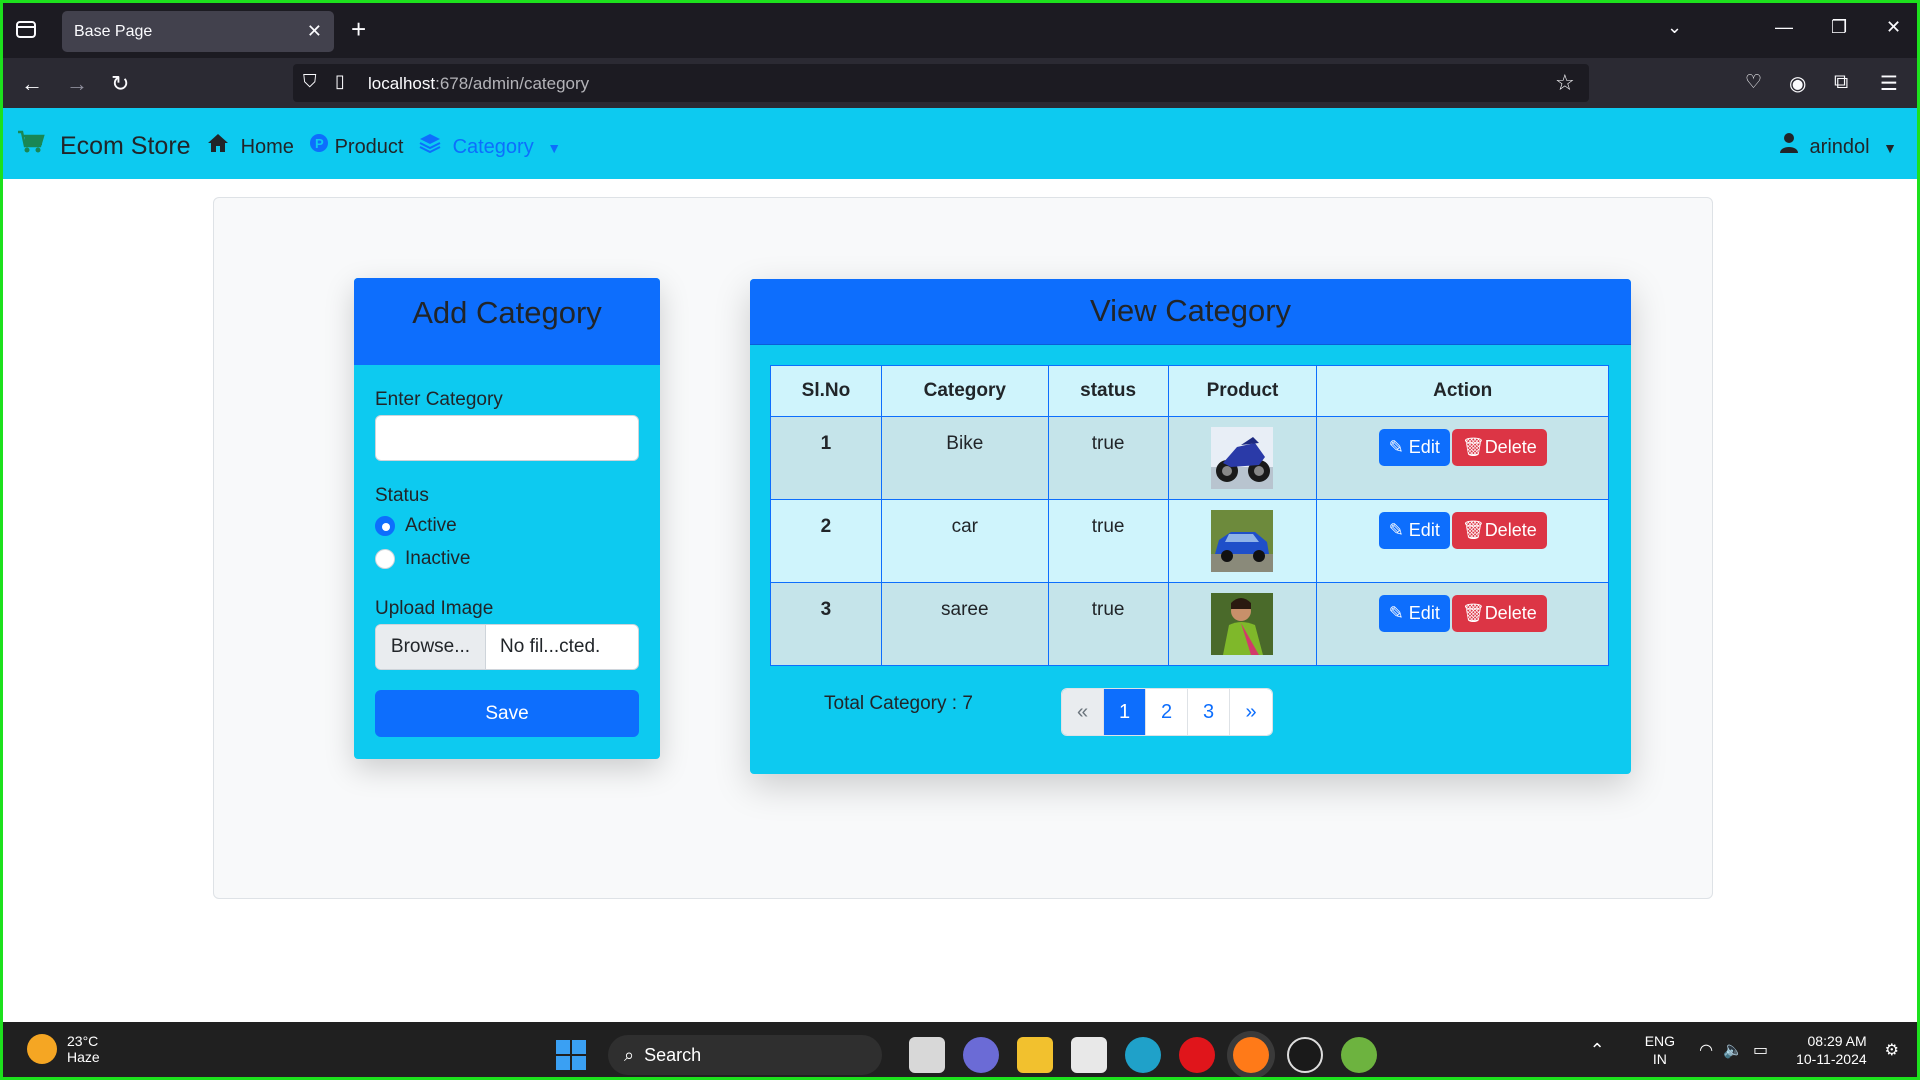 The image size is (1920, 1080). What do you see at coordinates (898, 703) in the screenshot?
I see `total-category-text: Total Category : 7` at bounding box center [898, 703].